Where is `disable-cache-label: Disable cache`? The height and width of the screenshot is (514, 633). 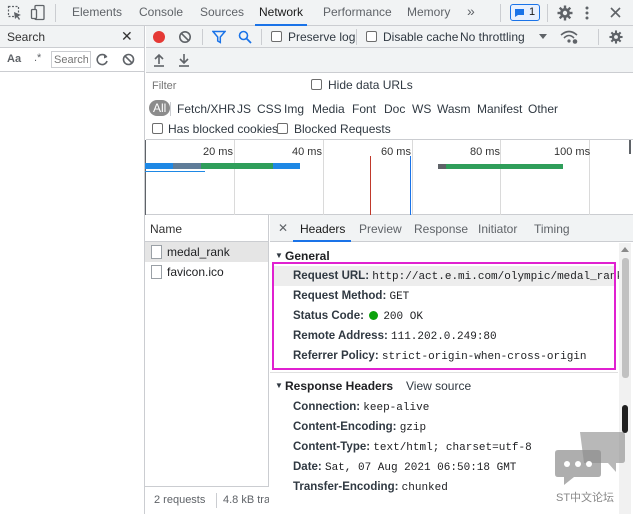 disable-cache-label: Disable cache is located at coordinates (421, 37).